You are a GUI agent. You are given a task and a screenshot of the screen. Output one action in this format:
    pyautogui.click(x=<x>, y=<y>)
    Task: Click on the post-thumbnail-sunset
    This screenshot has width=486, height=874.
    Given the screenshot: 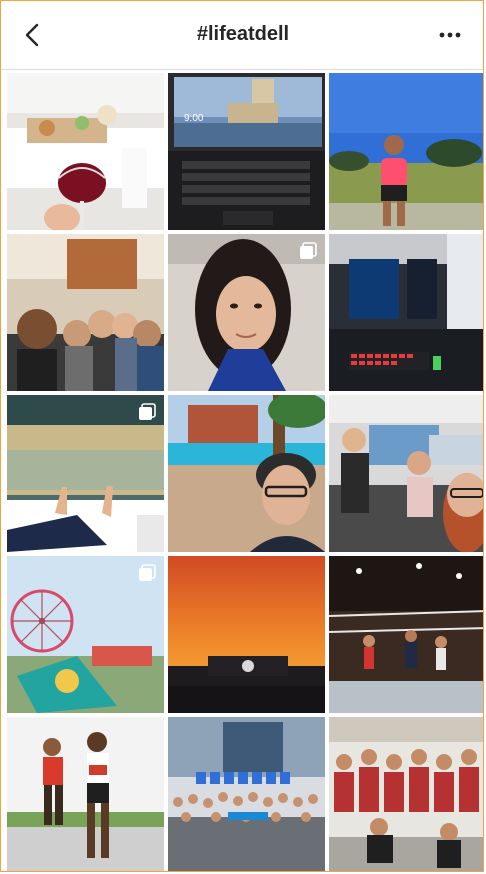 What is the action you would take?
    pyautogui.click(x=246, y=634)
    